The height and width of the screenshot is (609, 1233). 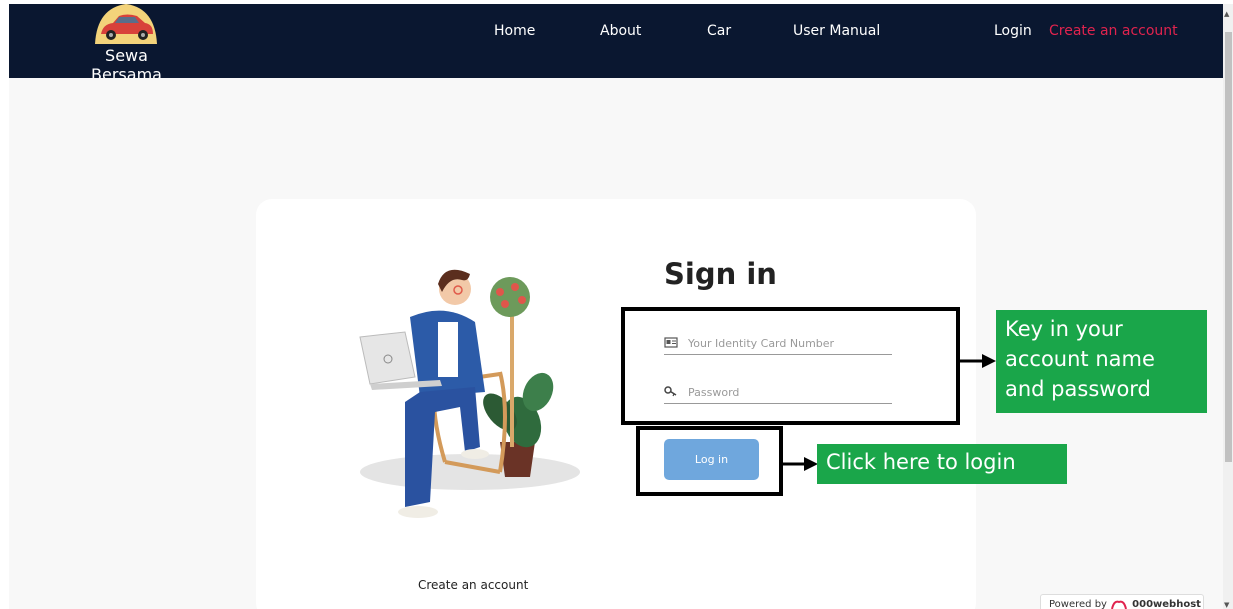 What do you see at coordinates (1113, 31) in the screenshot?
I see `nav-create-account-link: Create an account` at bounding box center [1113, 31].